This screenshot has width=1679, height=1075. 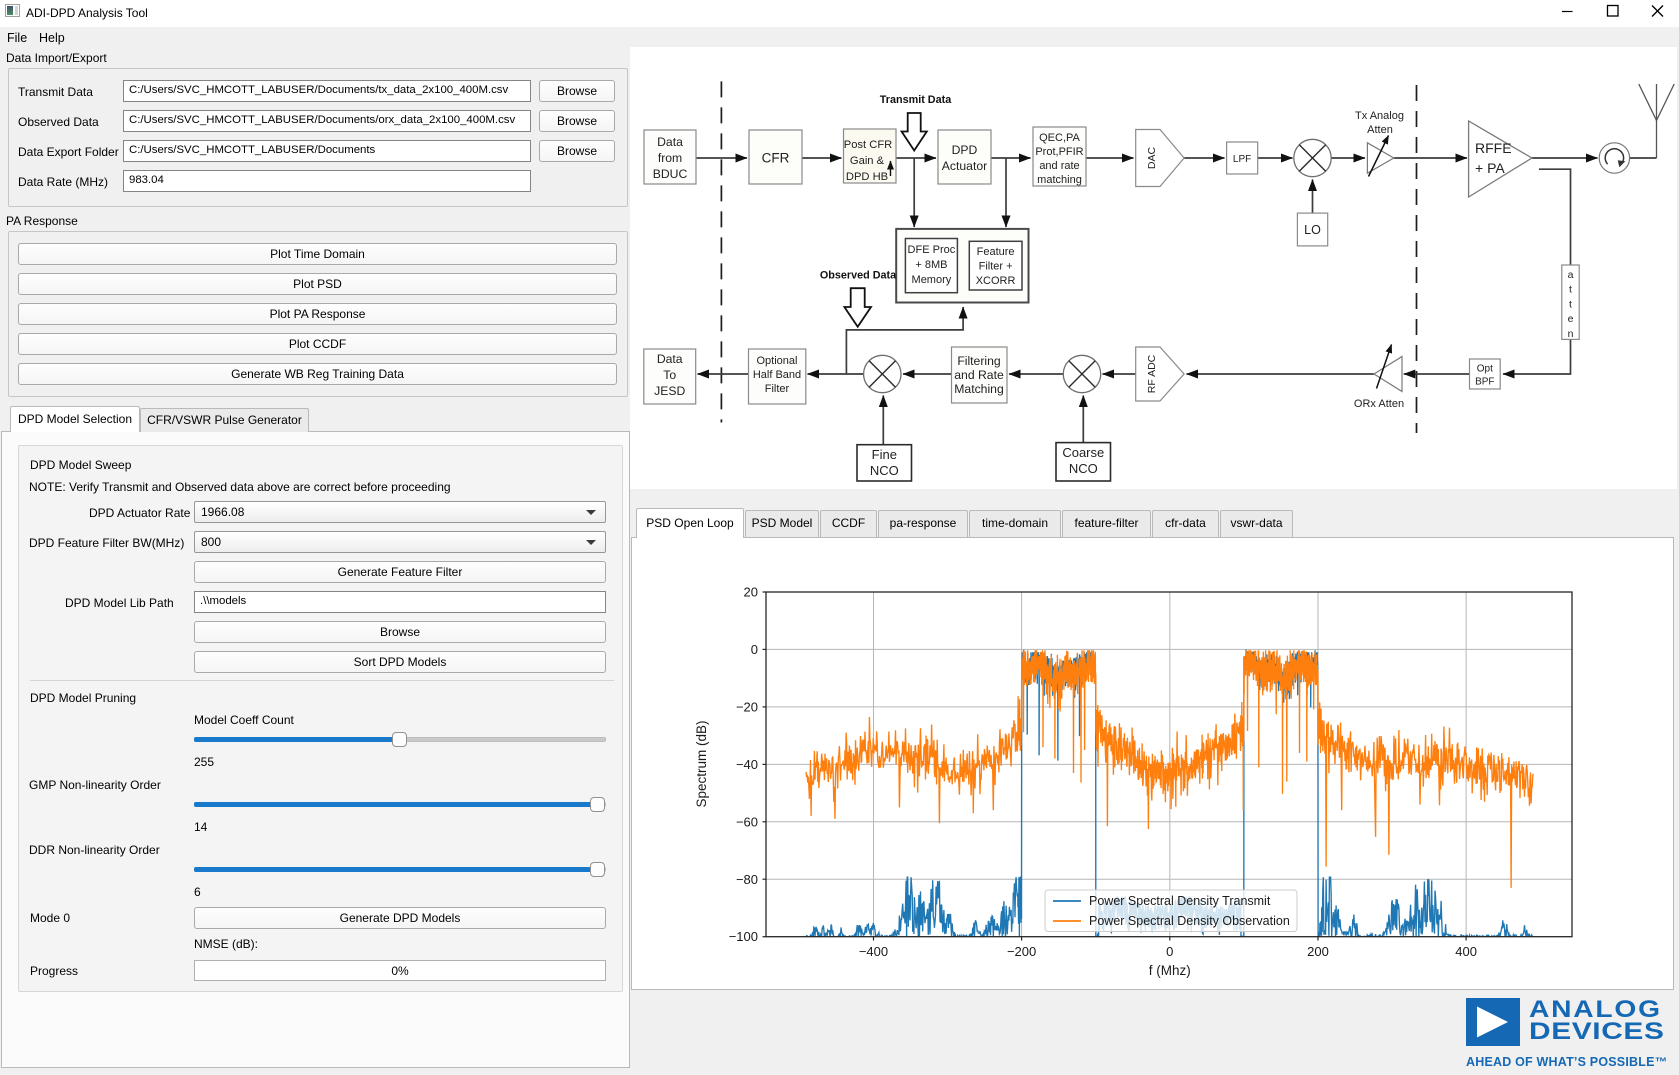 I want to click on svg-text: QEC,PA, so click(x=1059, y=138).